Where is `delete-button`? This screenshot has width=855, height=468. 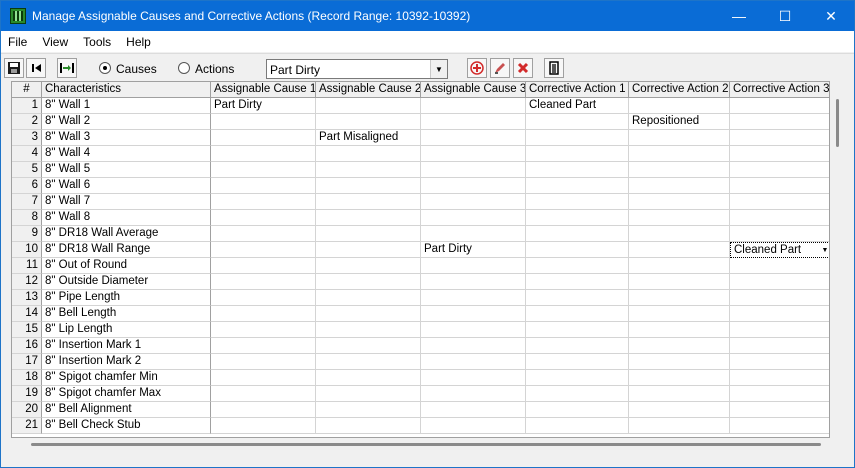 delete-button is located at coordinates (523, 68).